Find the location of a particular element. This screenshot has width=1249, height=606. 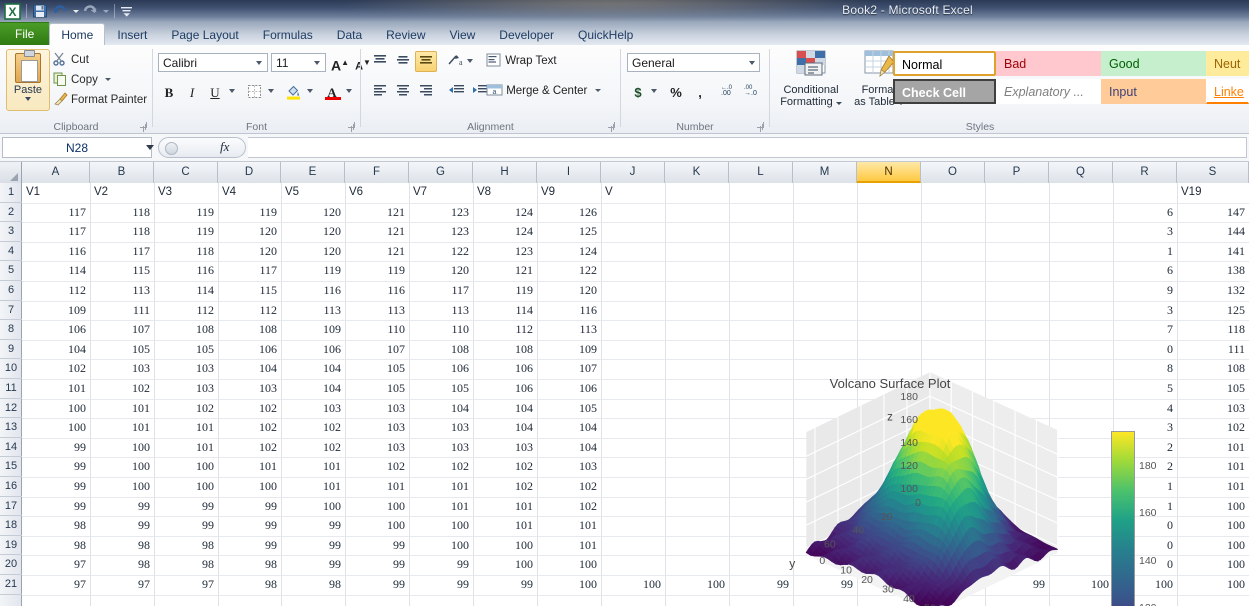

tab-quickhelp: QuickHelp is located at coordinates (605, 34).